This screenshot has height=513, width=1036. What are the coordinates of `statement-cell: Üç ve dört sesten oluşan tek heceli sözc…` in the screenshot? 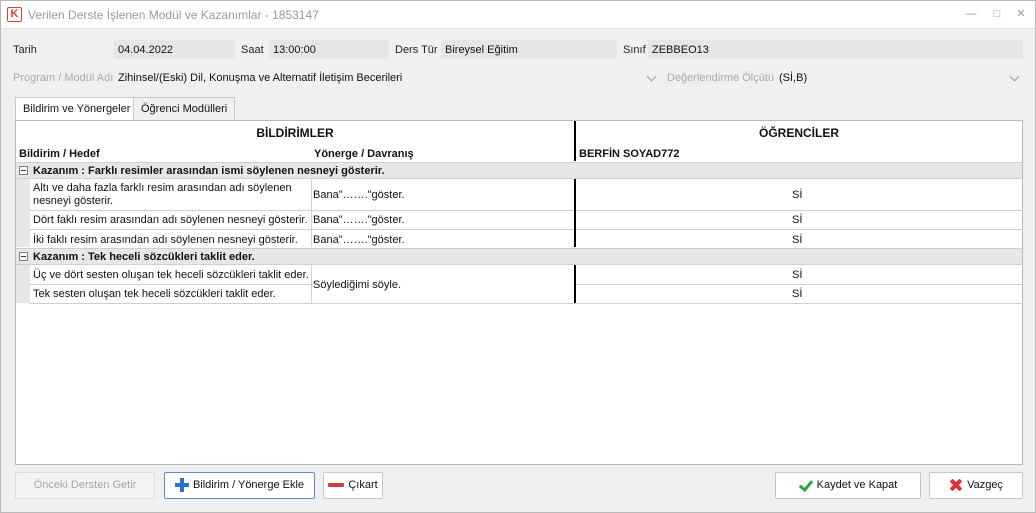 It's located at (171, 275).